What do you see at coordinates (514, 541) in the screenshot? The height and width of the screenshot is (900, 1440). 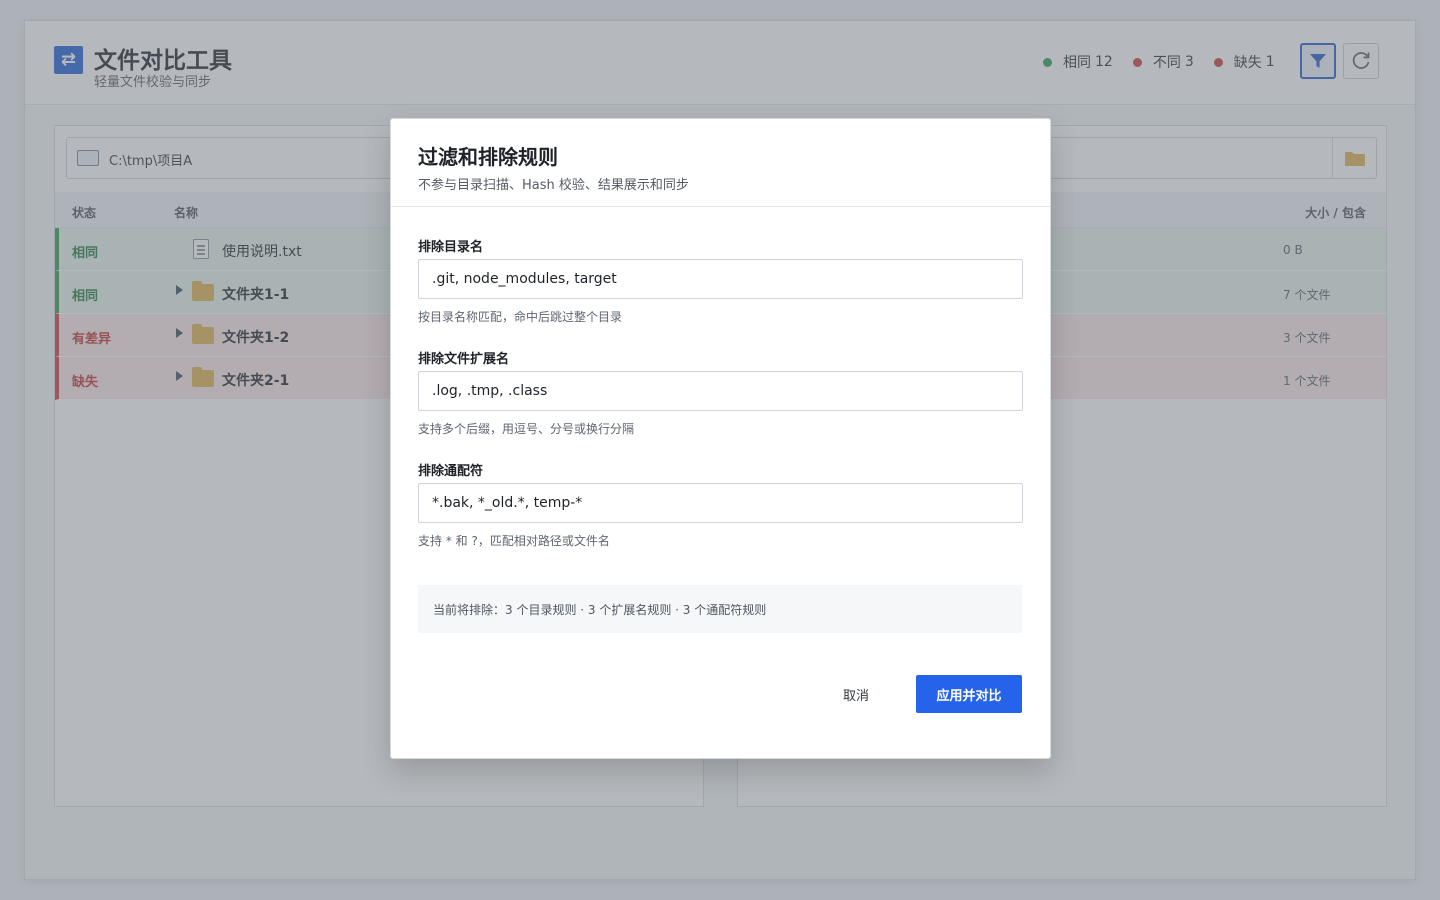 I see `exclude-glob-hint: 支持 * 和 ?，匹配相对路径或文件名` at bounding box center [514, 541].